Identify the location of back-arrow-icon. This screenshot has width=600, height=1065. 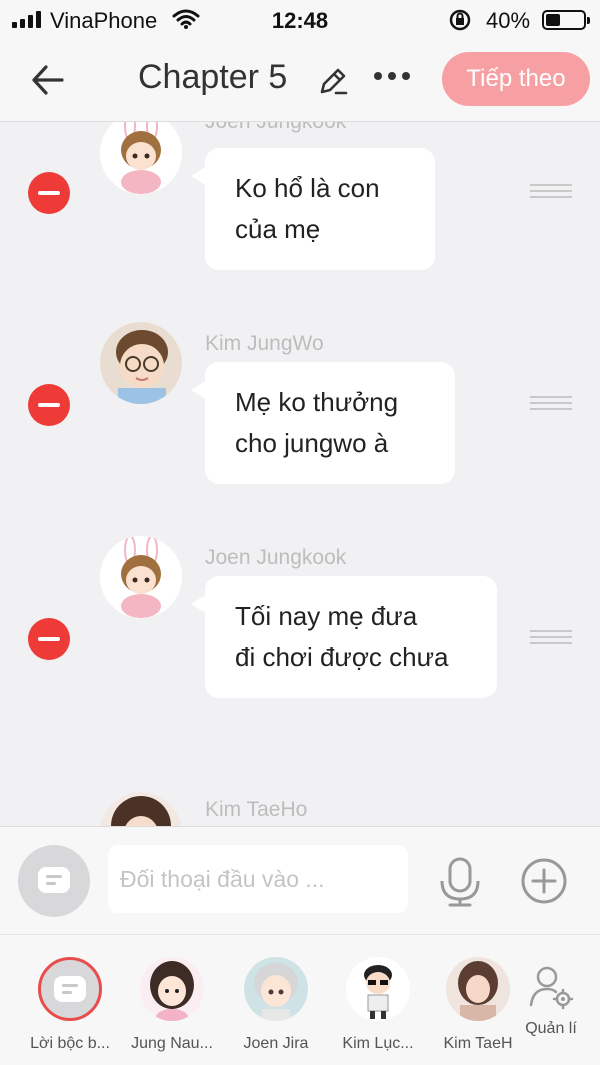
(48, 80).